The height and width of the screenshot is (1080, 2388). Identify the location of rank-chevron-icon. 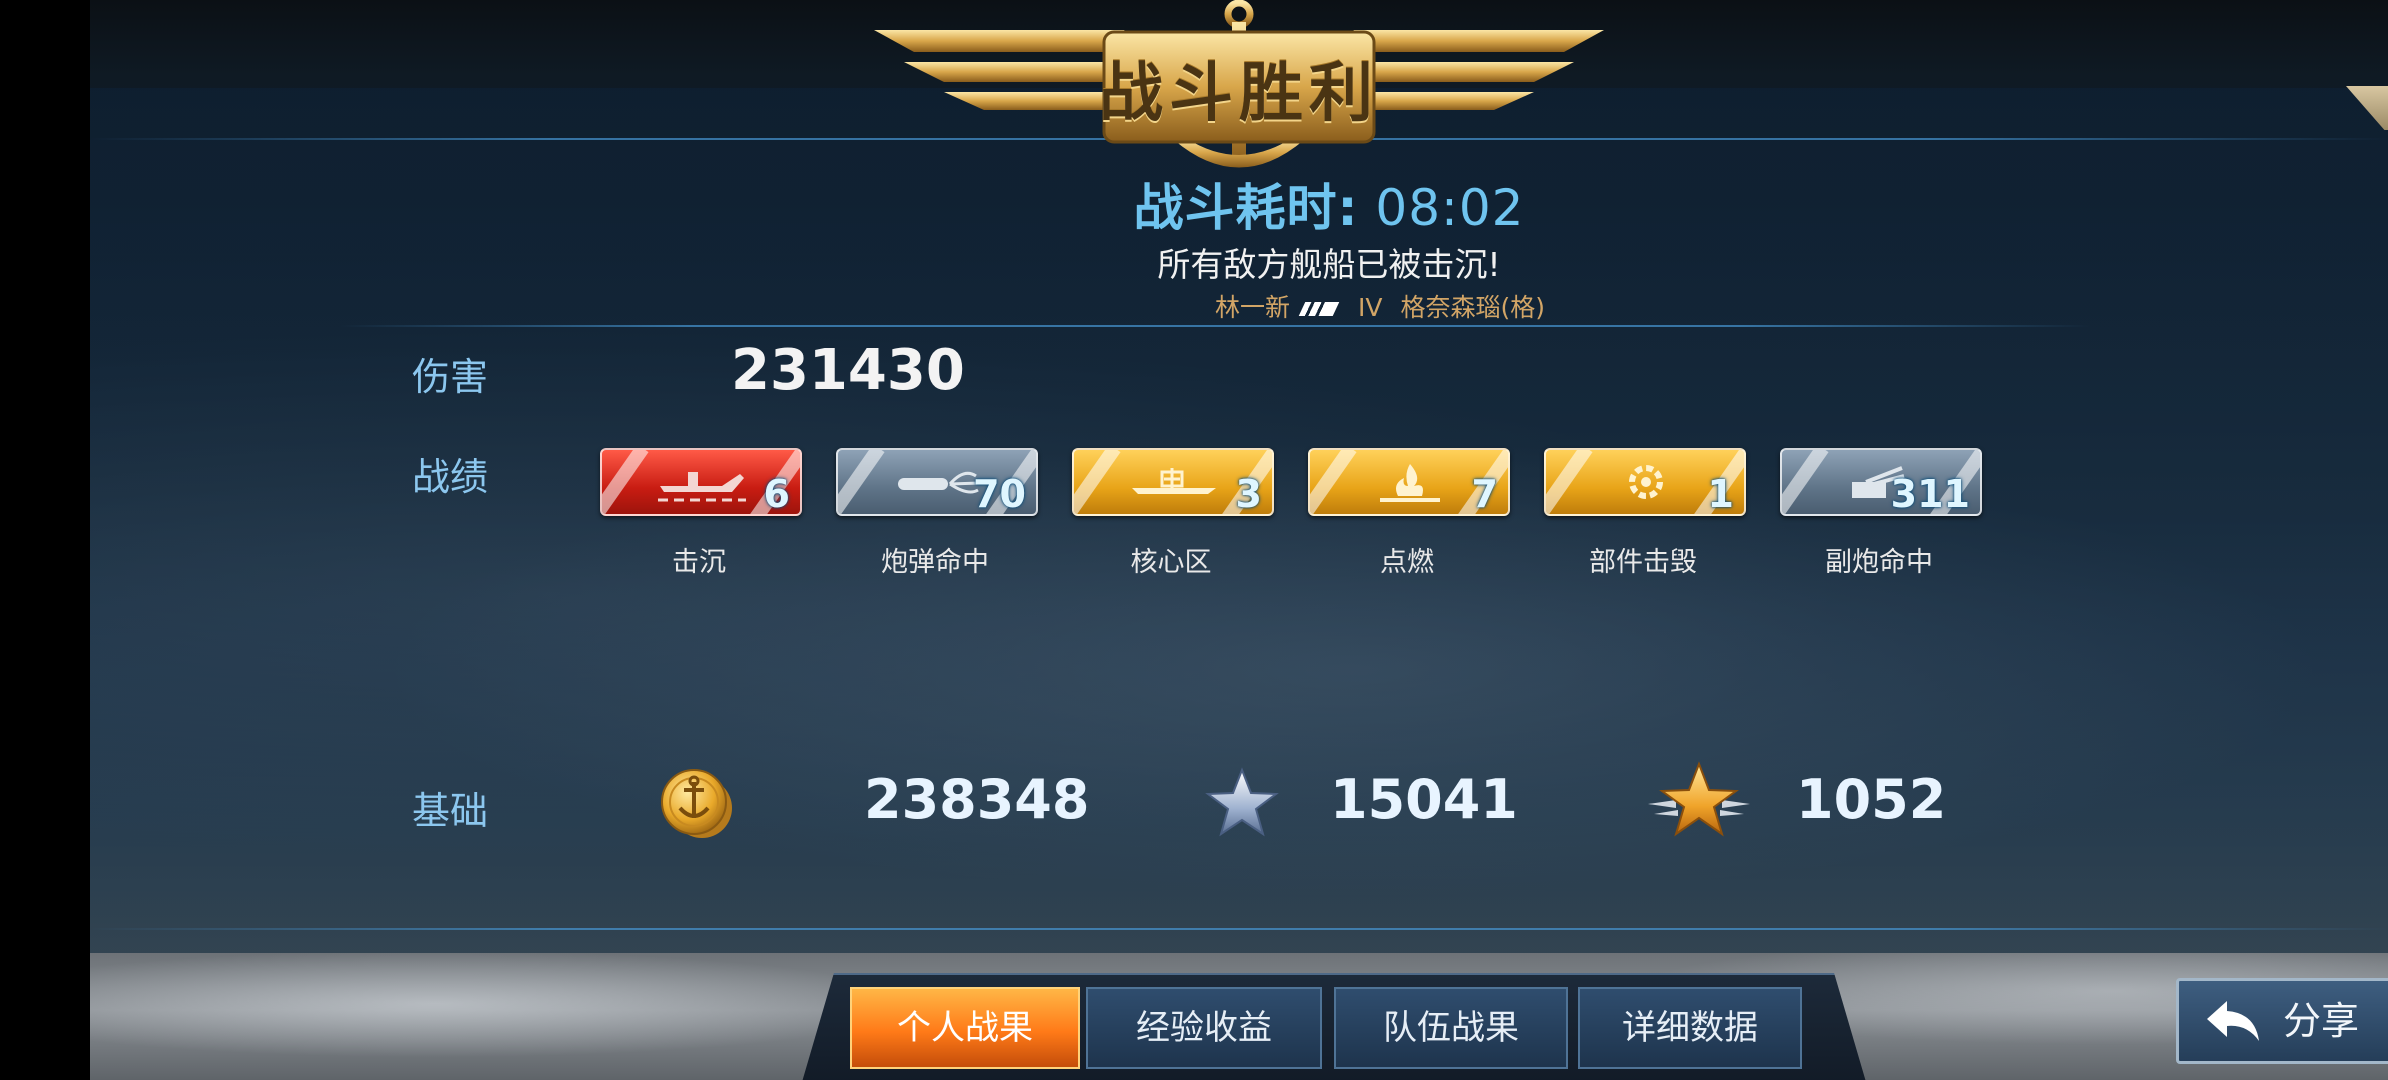
(1319, 309).